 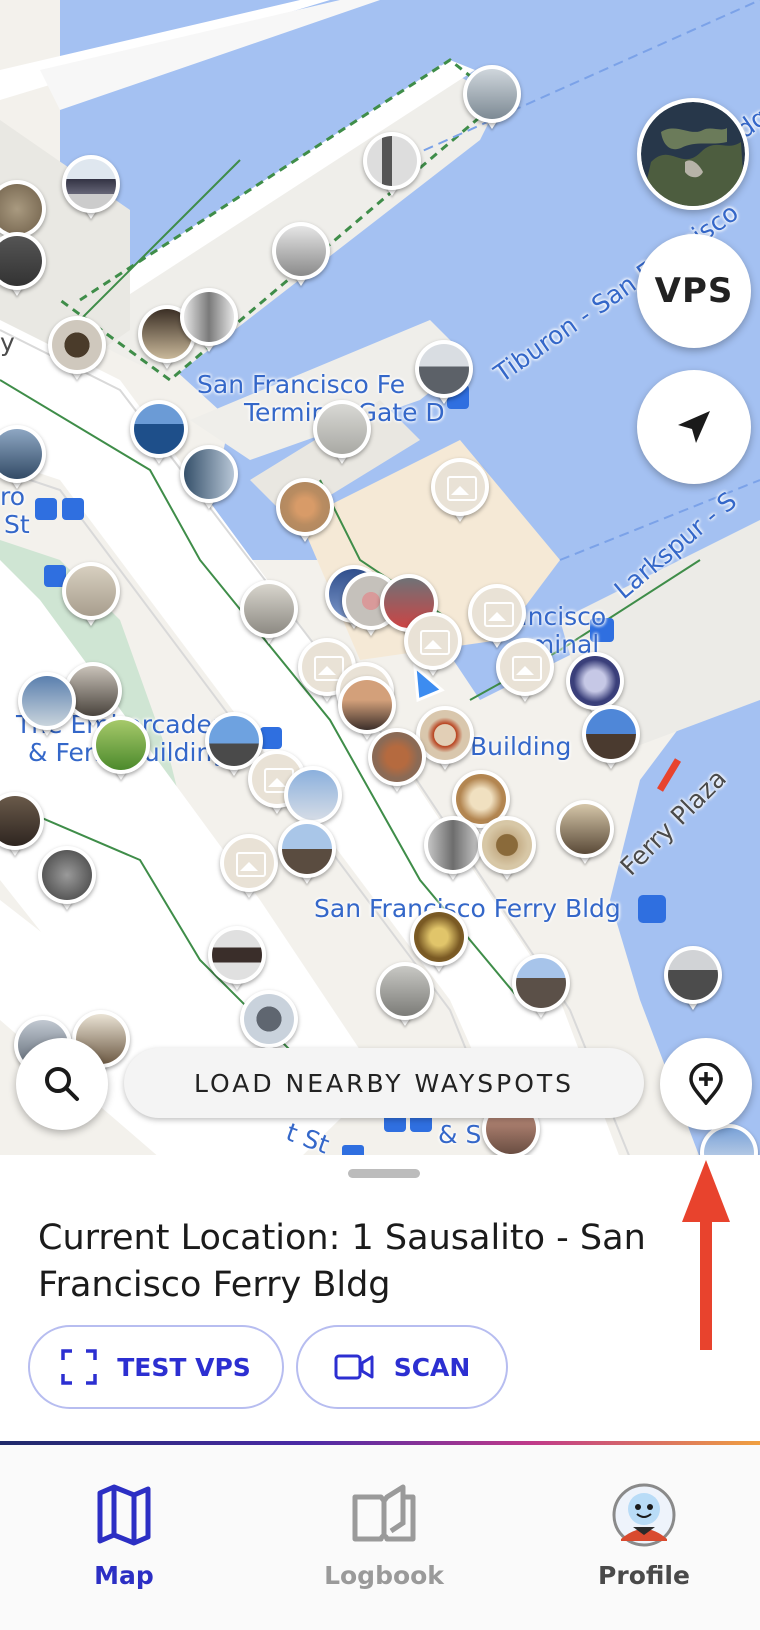 I want to click on satellite-view-button, so click(x=693, y=154).